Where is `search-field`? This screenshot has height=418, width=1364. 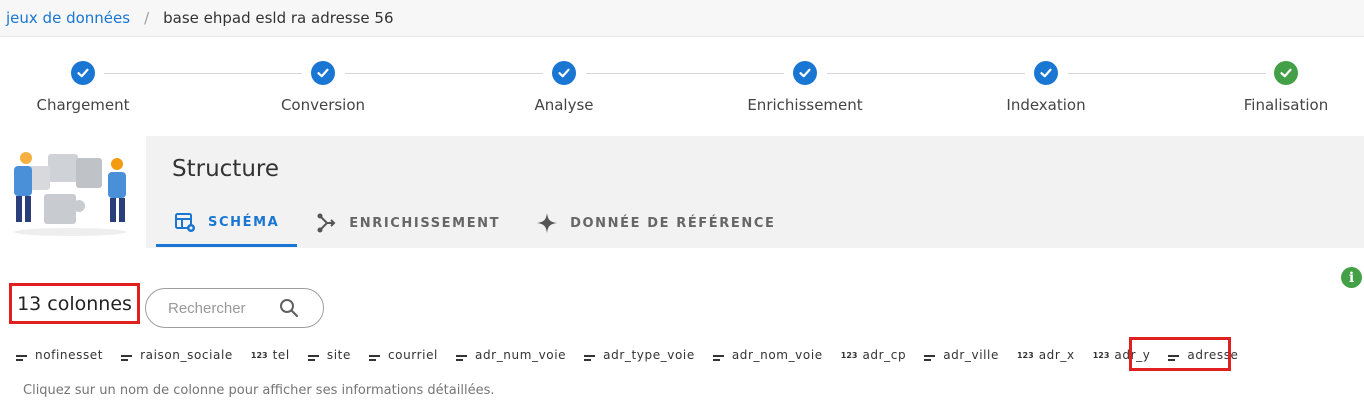 search-field is located at coordinates (234, 308).